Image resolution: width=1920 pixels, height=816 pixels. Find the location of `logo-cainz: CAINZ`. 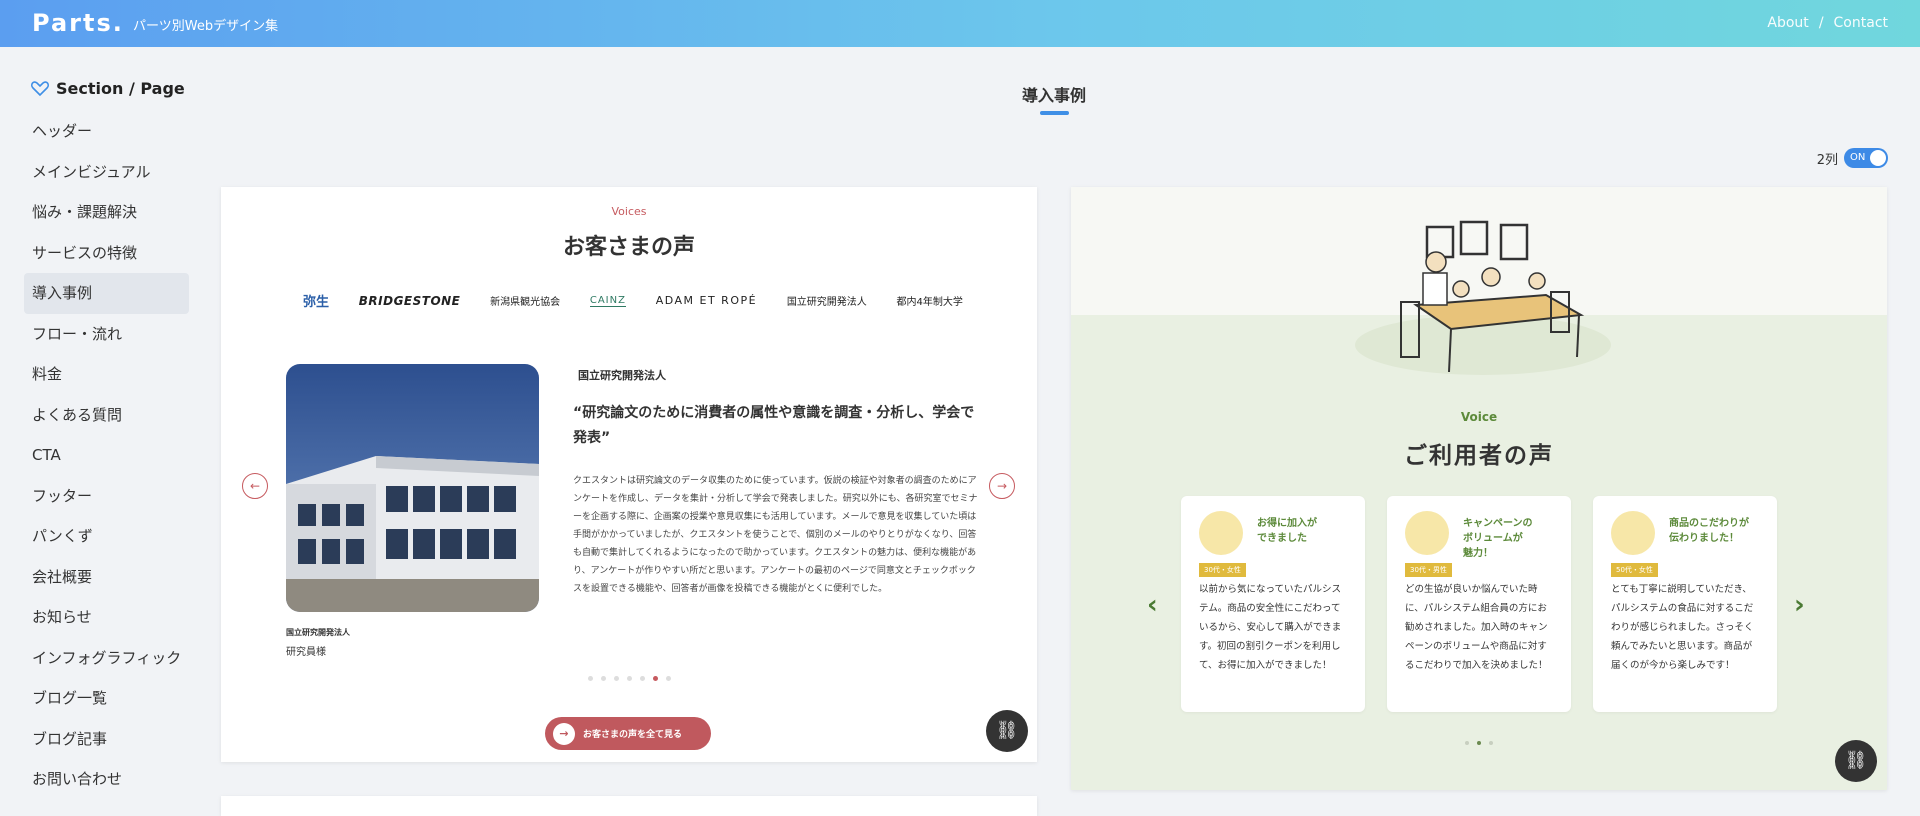

logo-cainz: CAINZ is located at coordinates (607, 300).